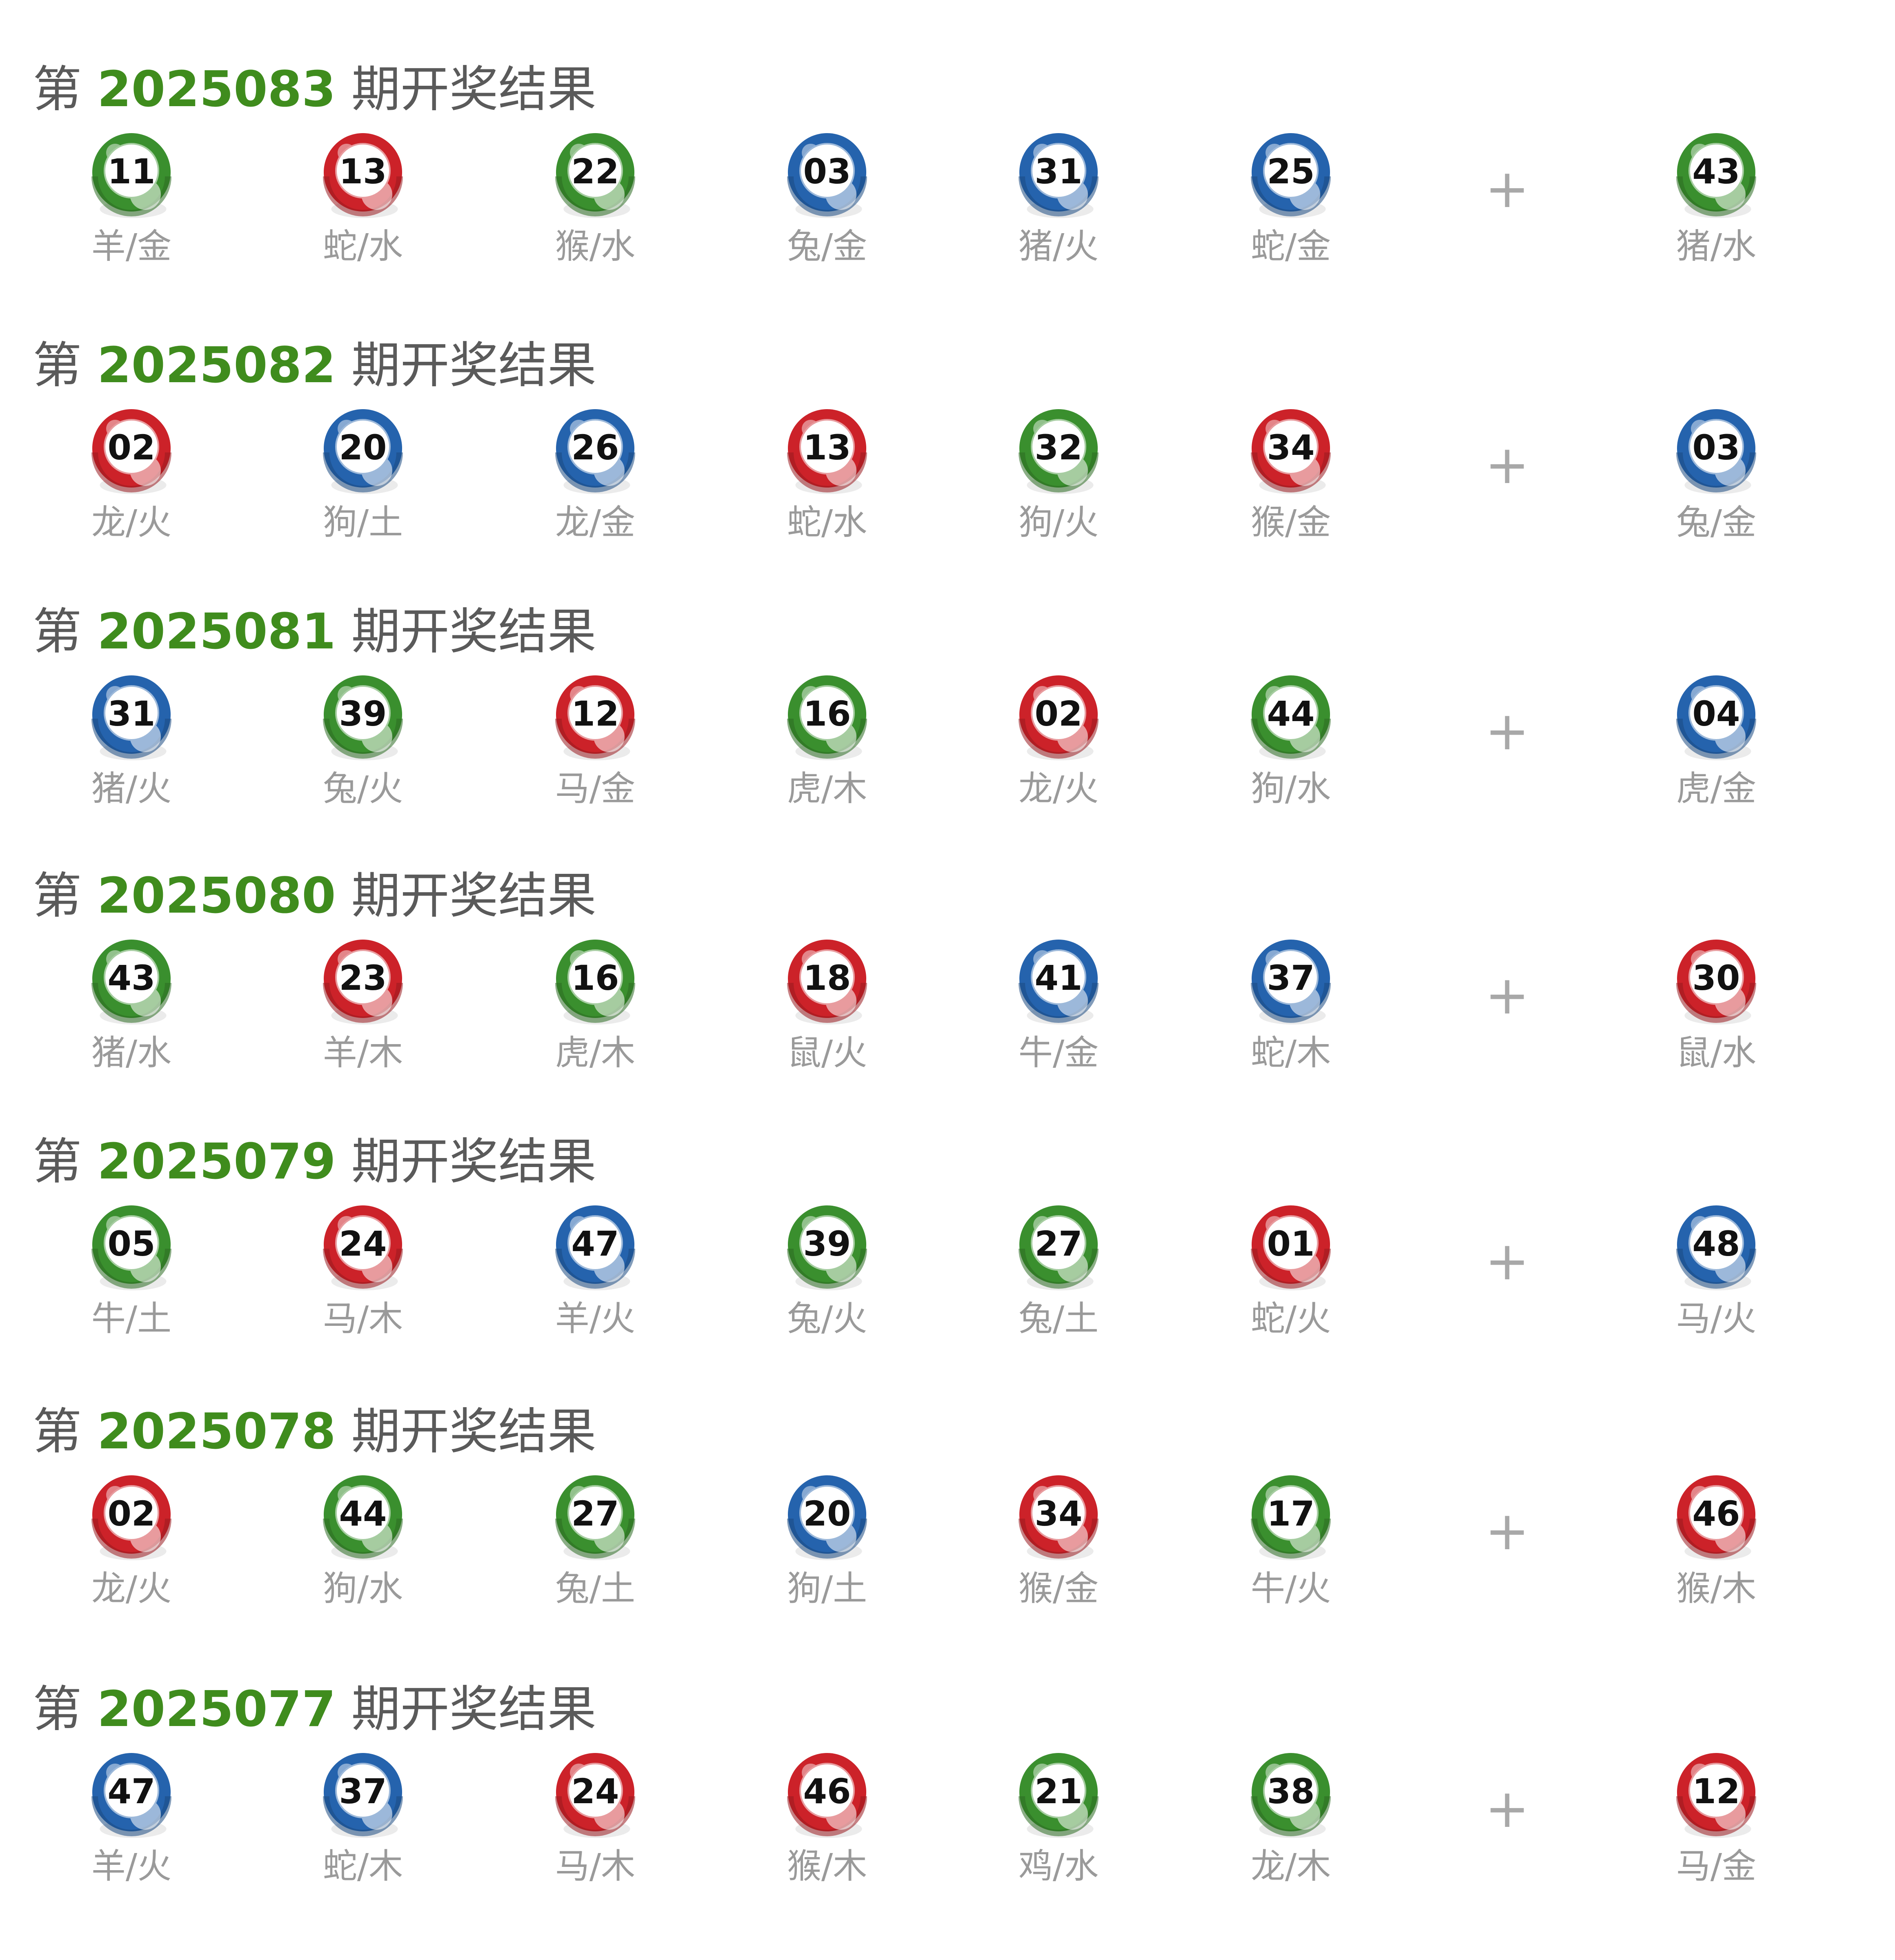  I want to click on zodiac-element-label: 羊/火, so click(131, 1866).